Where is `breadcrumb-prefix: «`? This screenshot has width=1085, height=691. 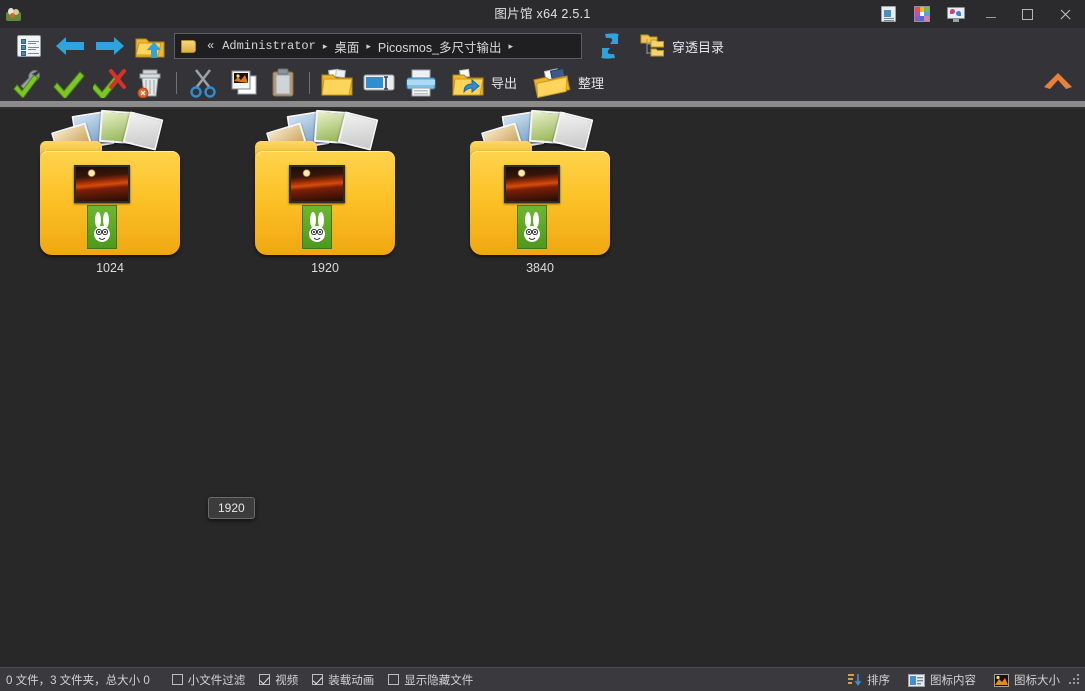 breadcrumb-prefix: « is located at coordinates (211, 46).